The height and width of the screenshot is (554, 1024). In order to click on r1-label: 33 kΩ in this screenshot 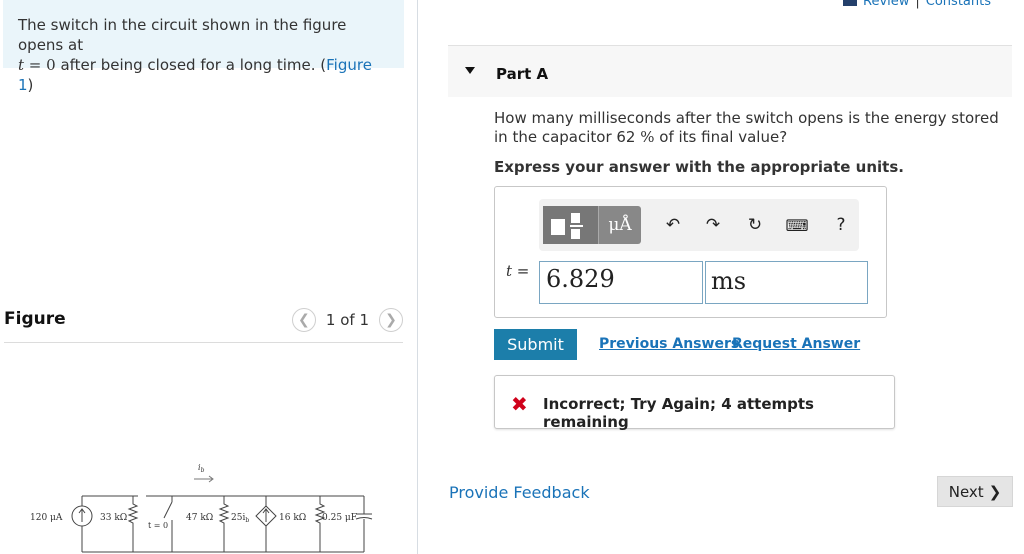, I will do `click(113, 518)`.